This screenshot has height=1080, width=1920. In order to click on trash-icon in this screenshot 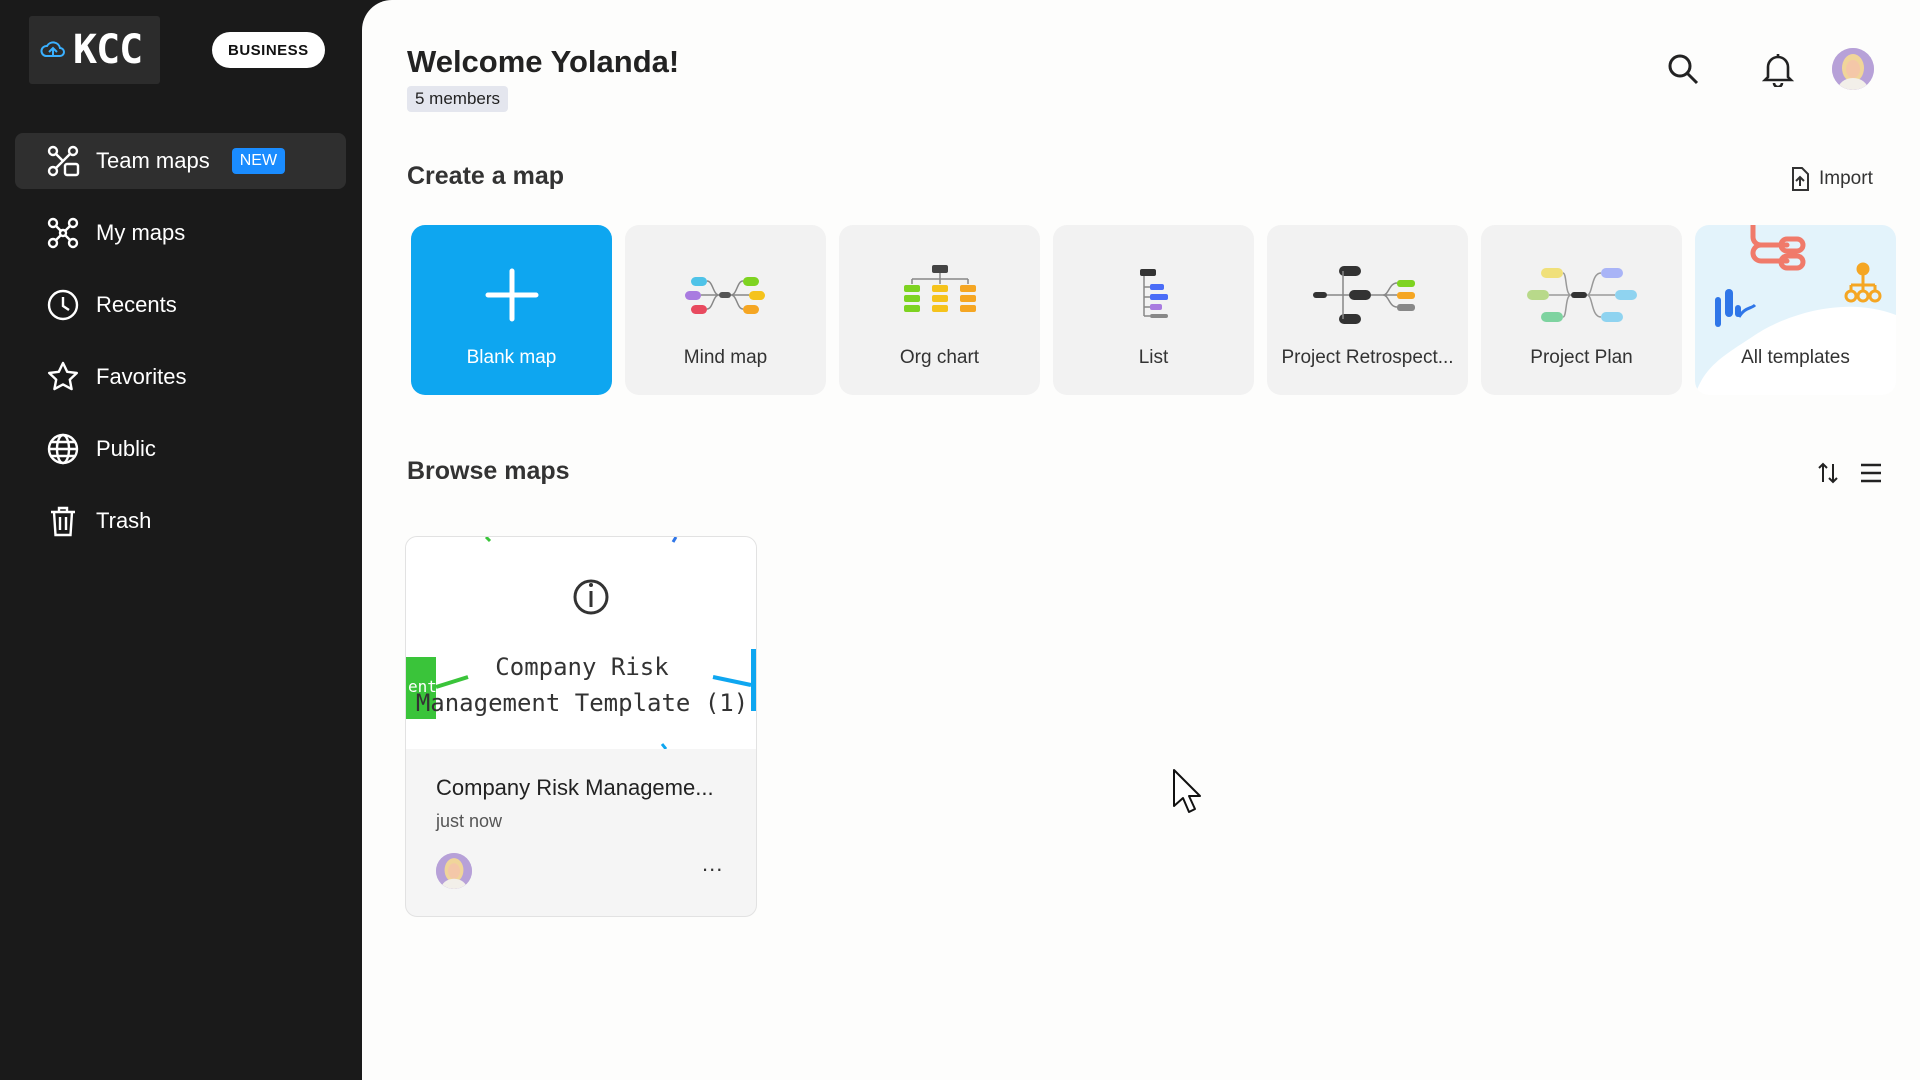, I will do `click(63, 521)`.